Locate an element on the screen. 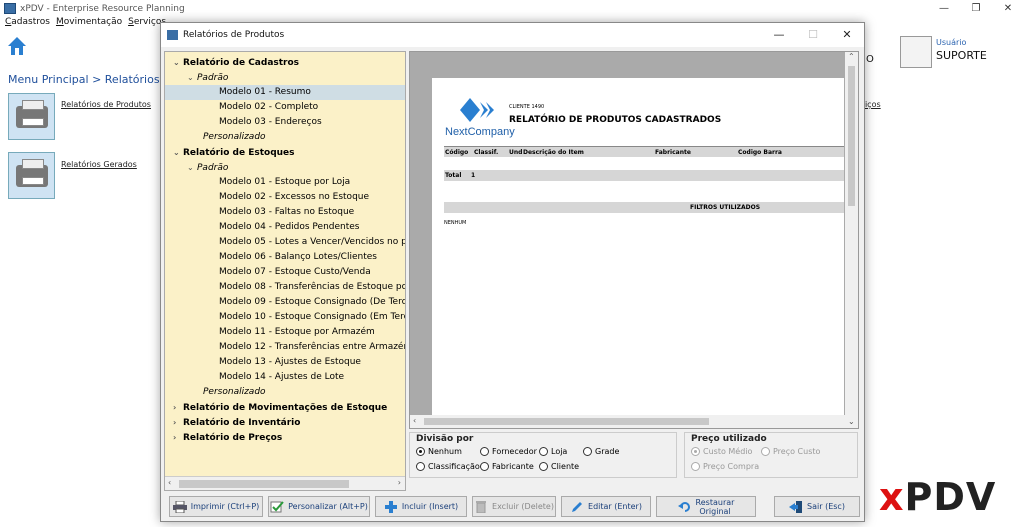  tree-horizontal-scrollbar: ‹ › is located at coordinates (285, 483).